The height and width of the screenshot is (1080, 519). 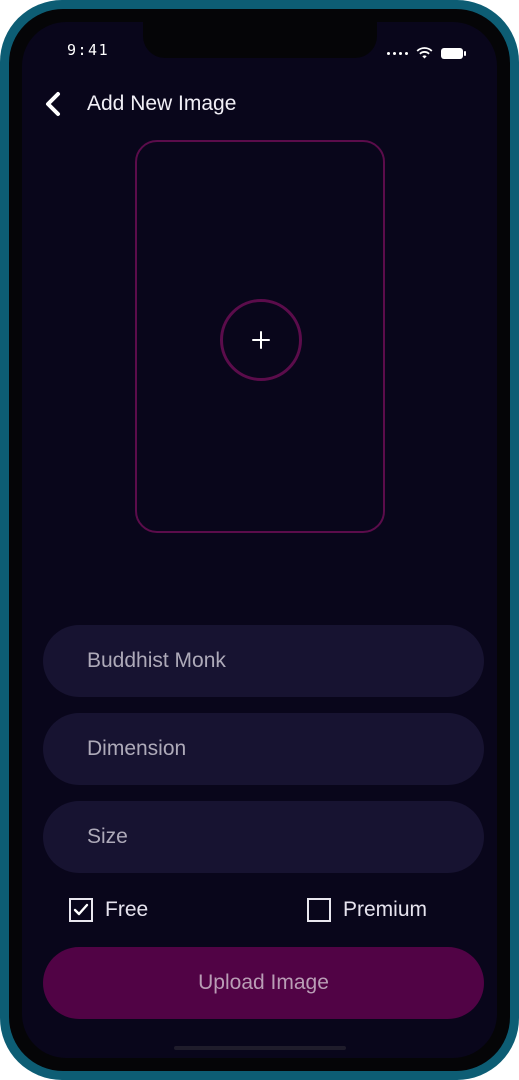 I want to click on status-icons, so click(x=426, y=53).